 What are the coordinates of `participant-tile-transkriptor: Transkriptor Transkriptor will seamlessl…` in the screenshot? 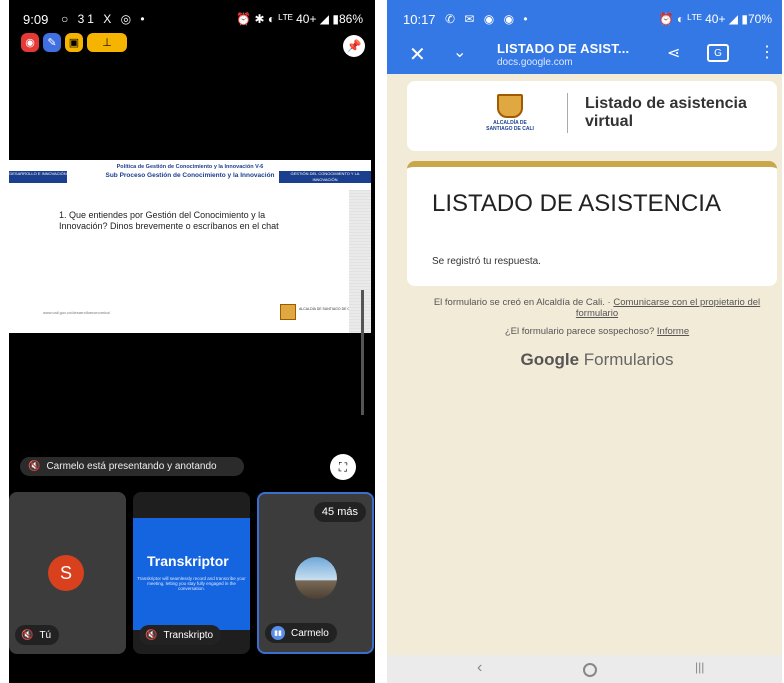 It's located at (191, 573).